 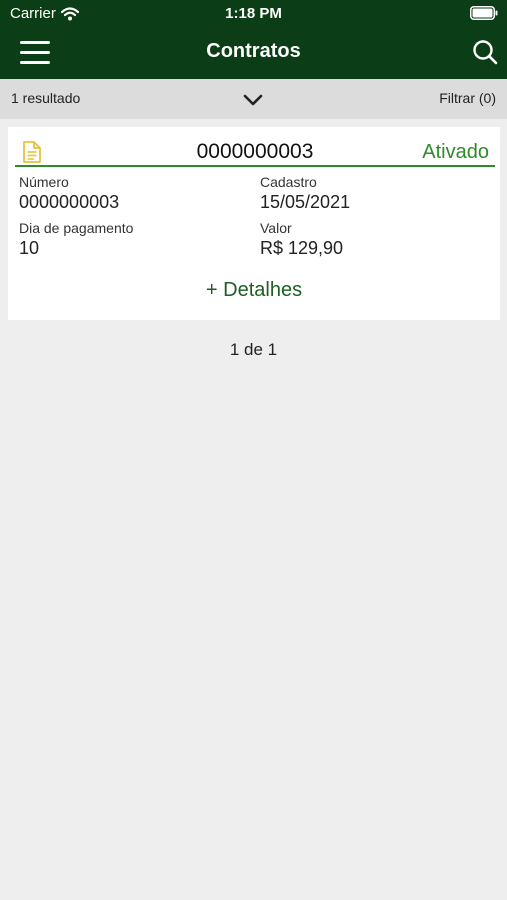 I want to click on status-bar: Carrier 1:18 PM, so click(x=253, y=14).